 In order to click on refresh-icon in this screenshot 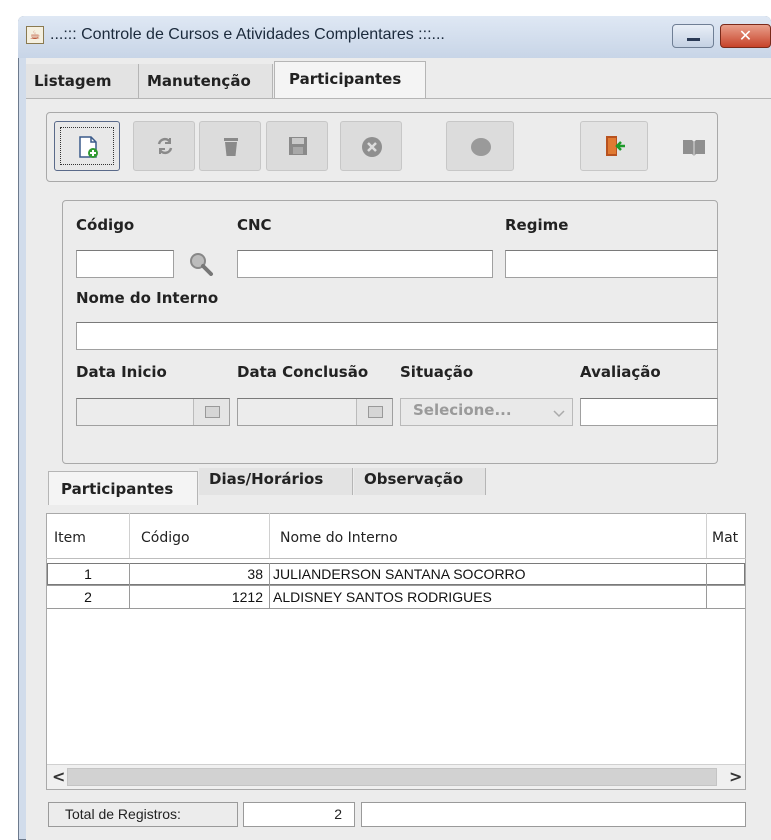, I will do `click(165, 146)`.